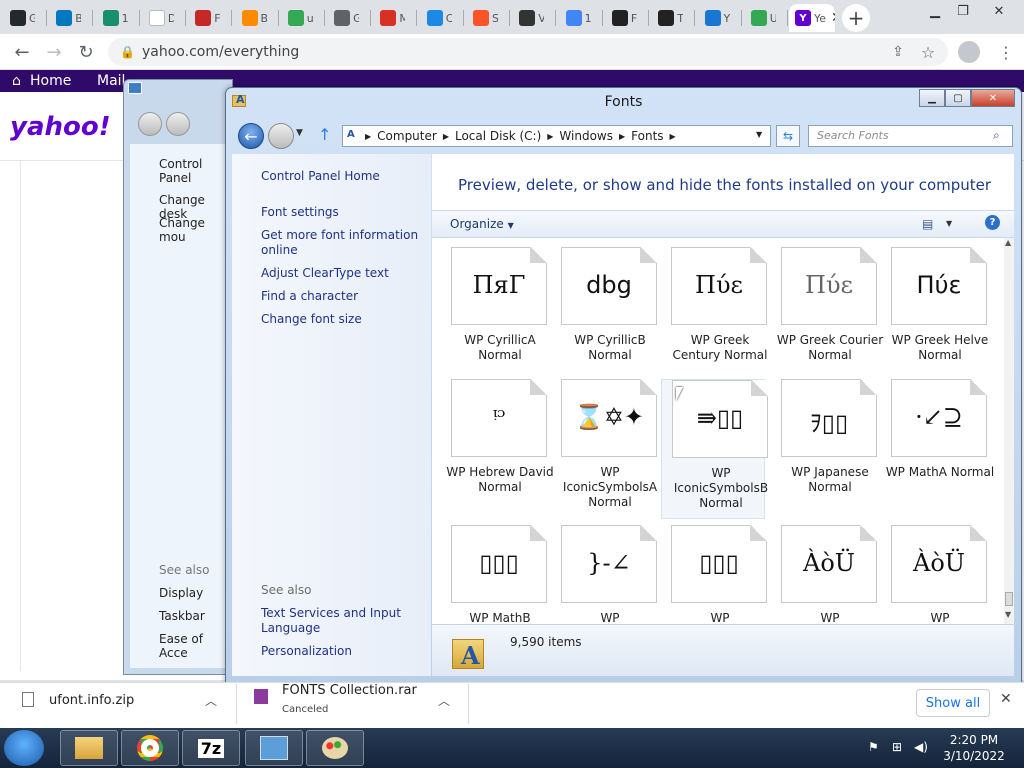  I want to click on behind-link-0: Control Panel, so click(195, 171).